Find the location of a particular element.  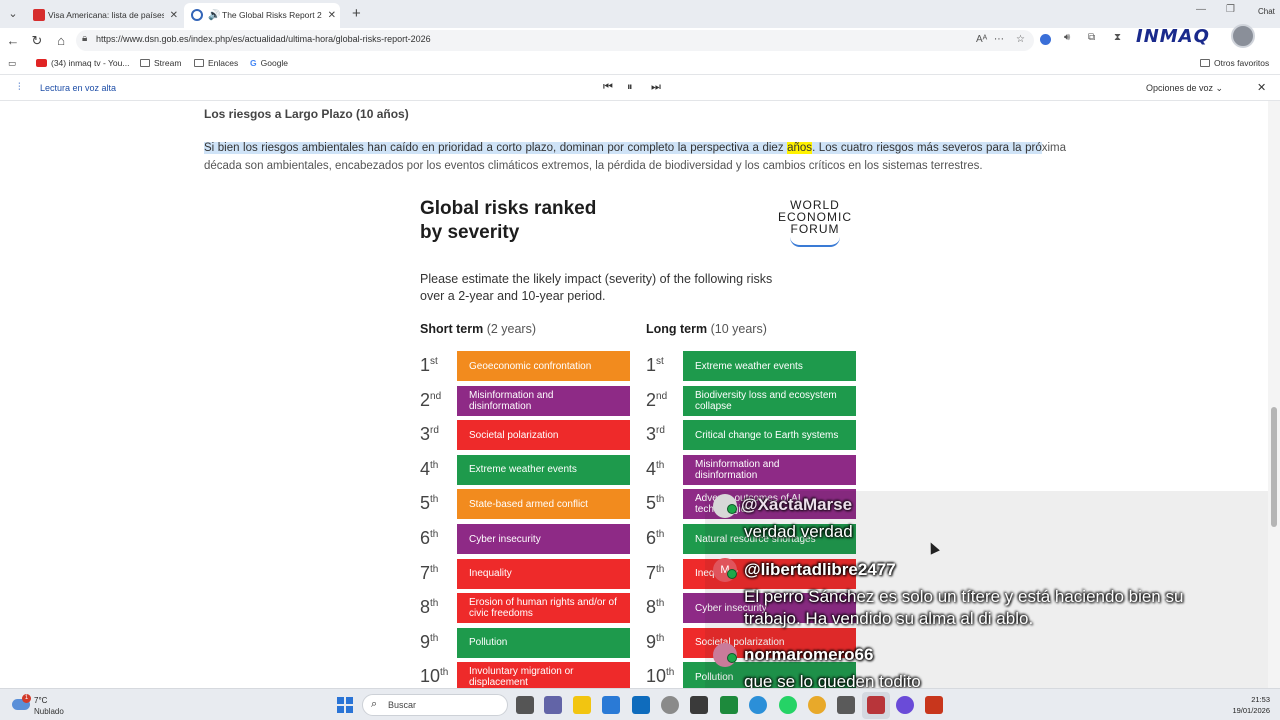

home-icon: ⌂ is located at coordinates (61, 41).